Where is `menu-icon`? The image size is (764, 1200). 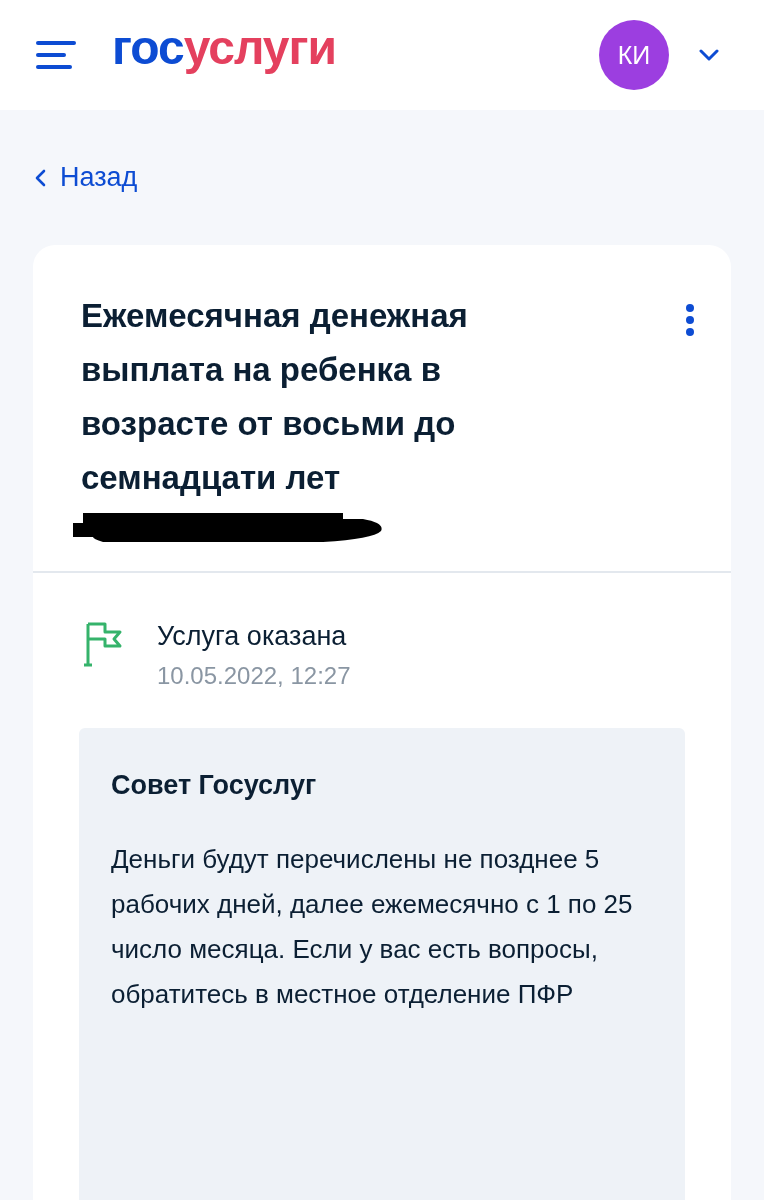
menu-icon is located at coordinates (56, 55).